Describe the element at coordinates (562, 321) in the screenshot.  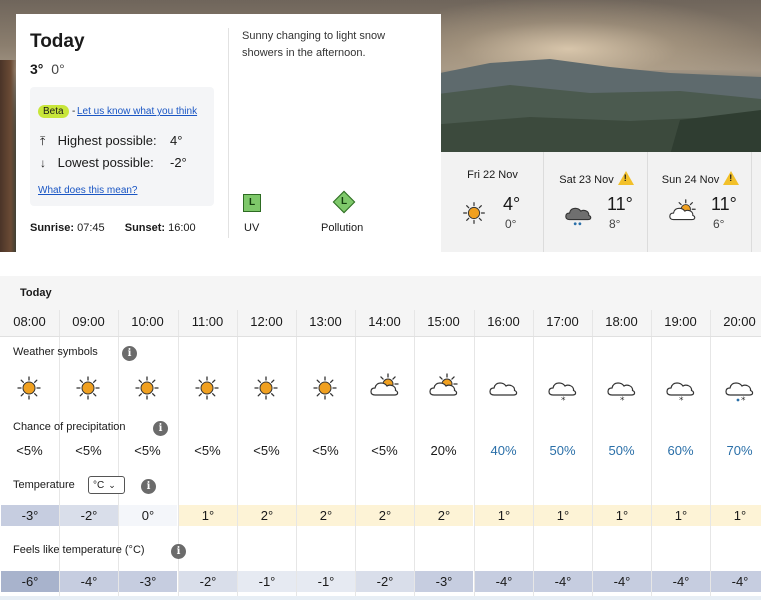
I see `hour-label: 17:00` at that location.